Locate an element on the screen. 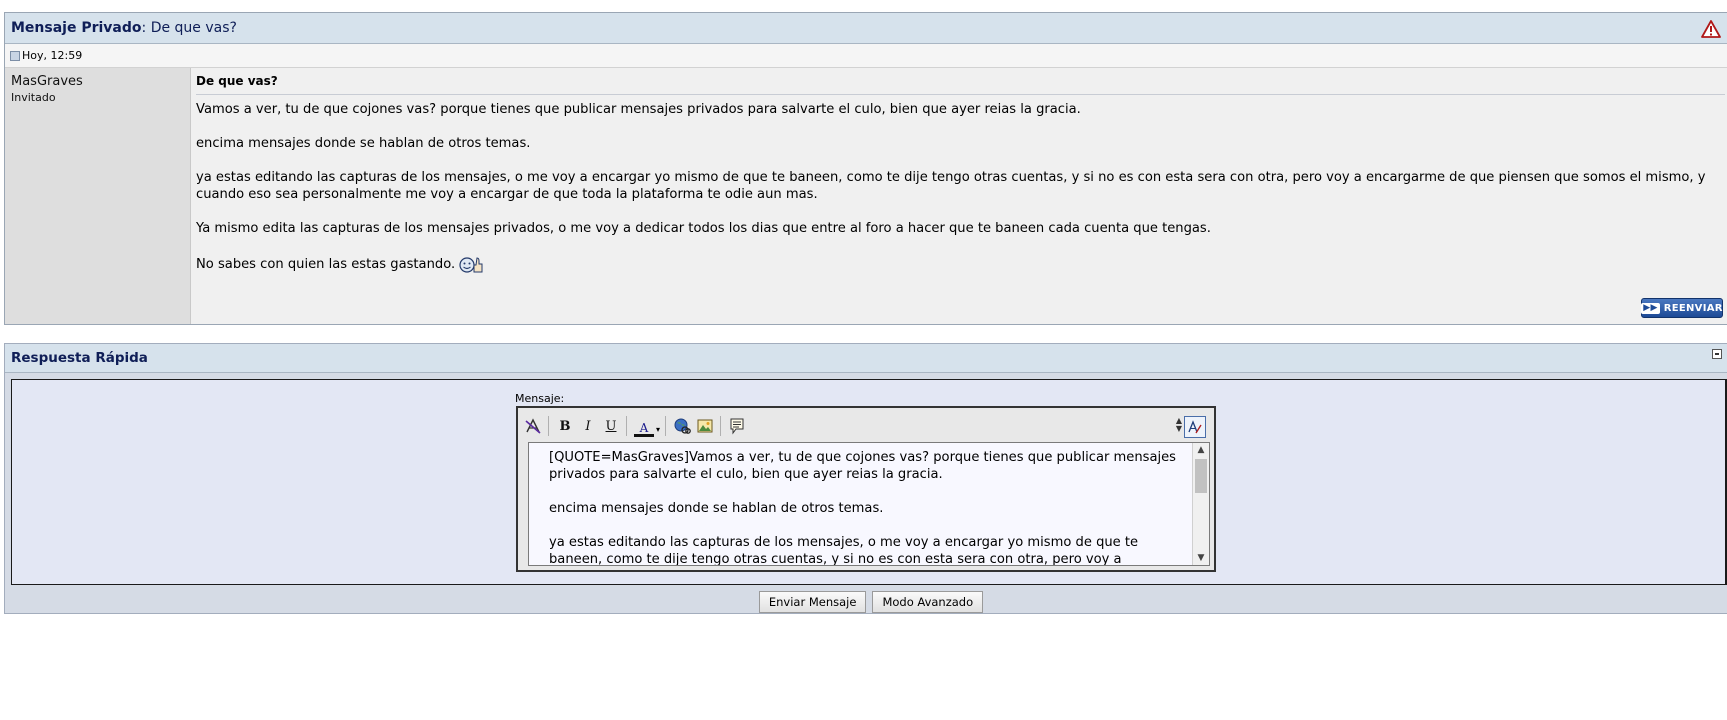 Image resolution: width=1727 pixels, height=720 pixels. pm-header: Mensaje Privado : De que vas? is located at coordinates (866, 28).